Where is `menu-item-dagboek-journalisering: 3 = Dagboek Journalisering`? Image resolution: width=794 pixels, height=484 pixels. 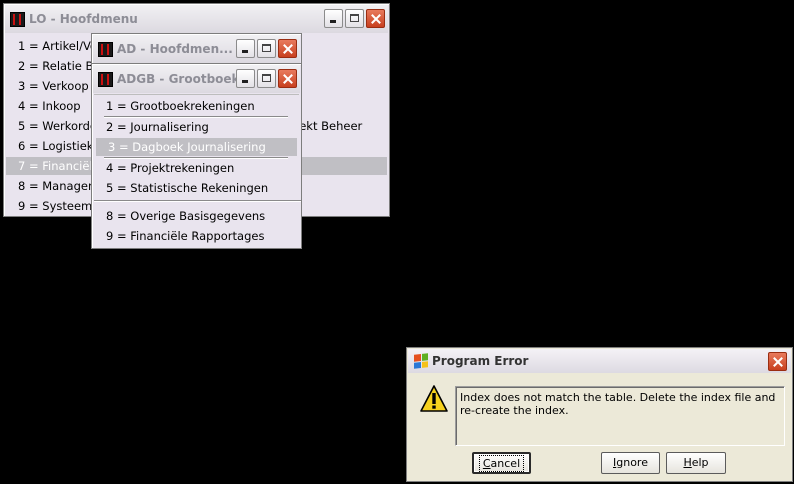 menu-item-dagboek-journalisering: 3 = Dagboek Journalisering is located at coordinates (196, 147).